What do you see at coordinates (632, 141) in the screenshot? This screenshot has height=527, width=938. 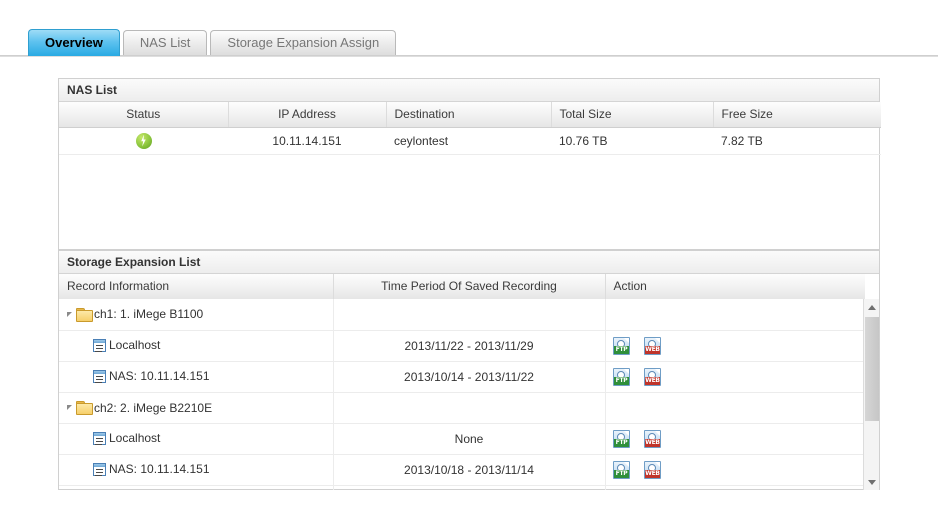 I see `cell-total-size: 10.76 TB` at bounding box center [632, 141].